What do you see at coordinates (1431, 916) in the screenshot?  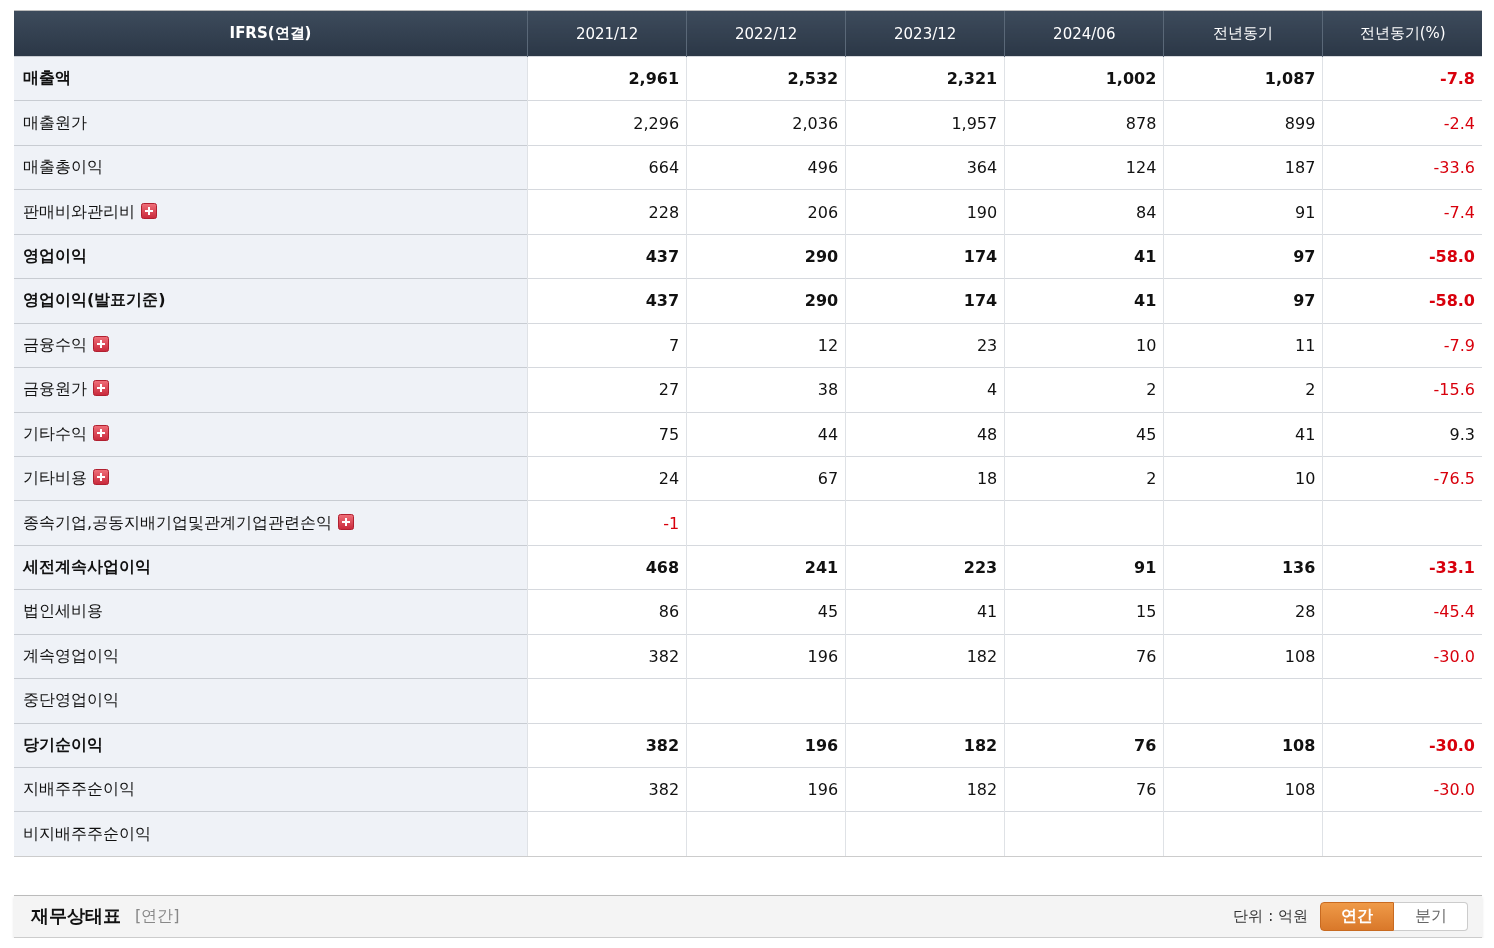 I see `period-toggle-button: 분기` at bounding box center [1431, 916].